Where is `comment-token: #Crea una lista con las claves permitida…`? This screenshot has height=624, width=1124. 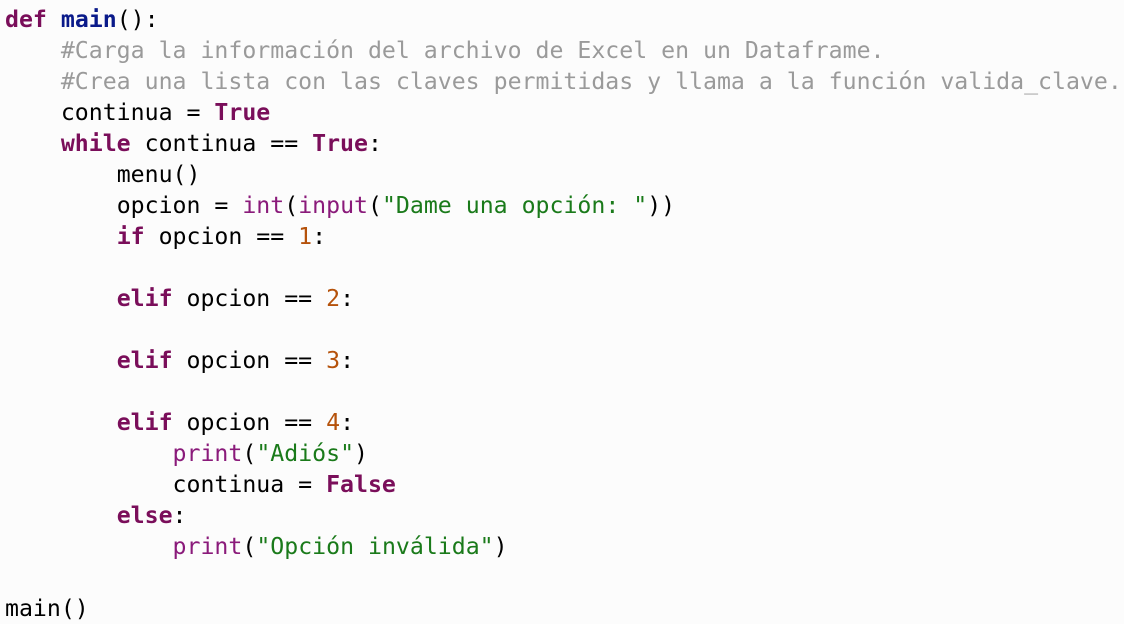 comment-token: #Crea una lista con las claves permitida… is located at coordinates (591, 81).